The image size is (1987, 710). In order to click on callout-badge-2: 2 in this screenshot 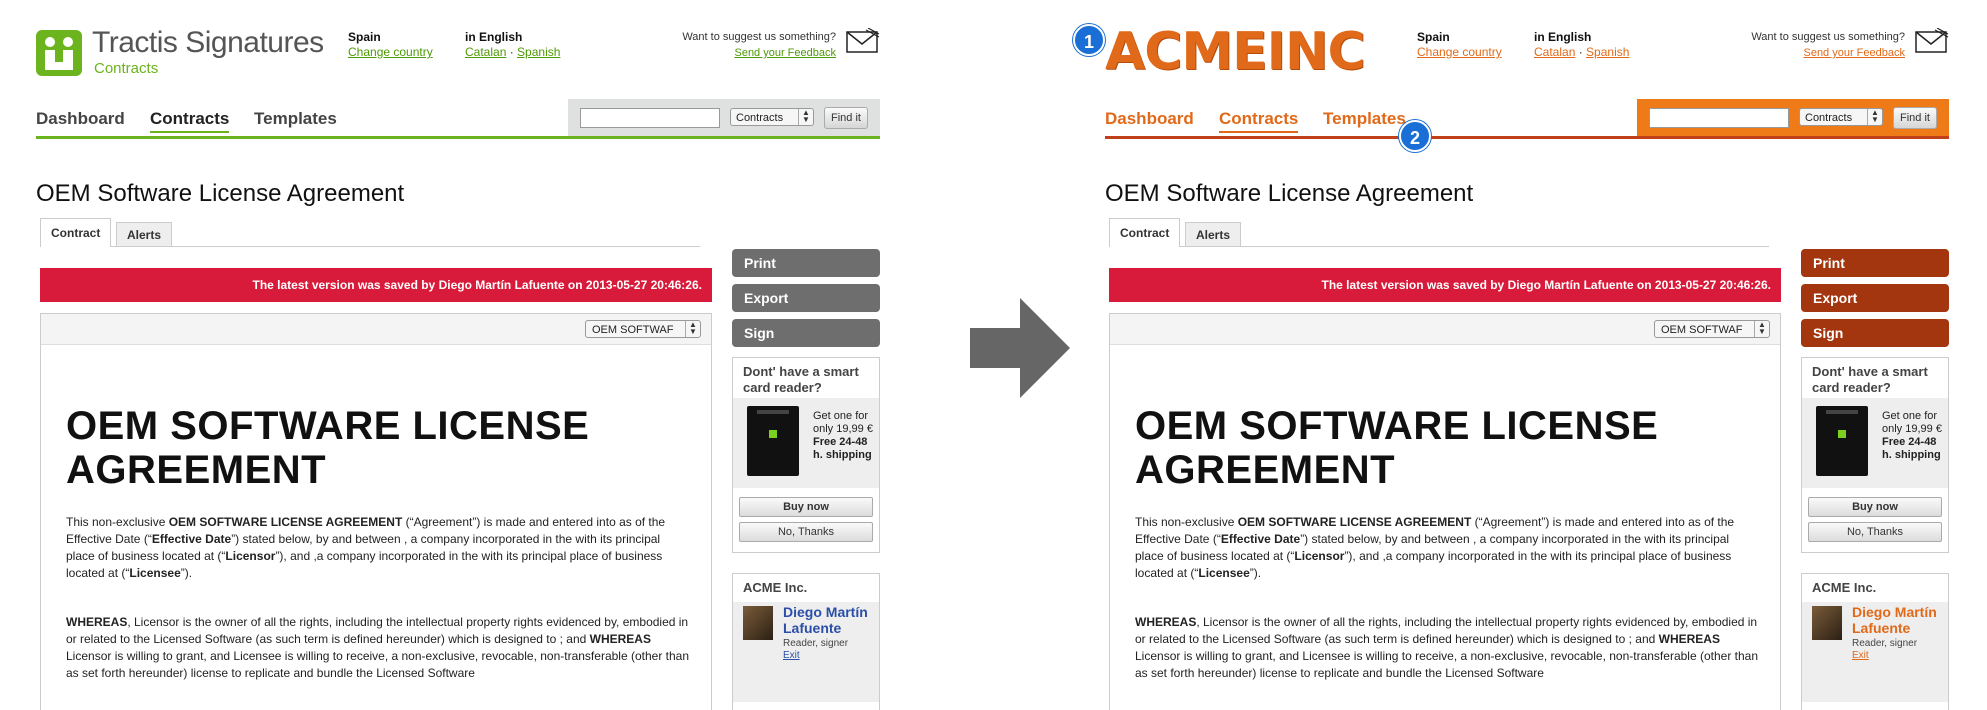, I will do `click(1415, 136)`.